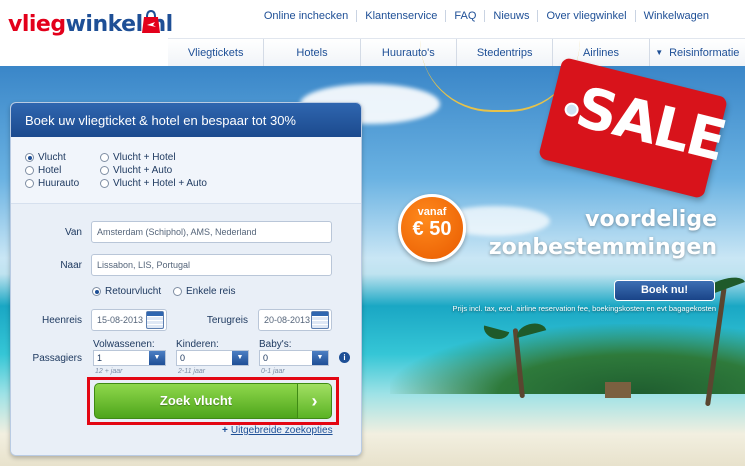 Image resolution: width=745 pixels, height=466 pixels. What do you see at coordinates (57, 358) in the screenshot?
I see `passagiers-label: Passagiers` at bounding box center [57, 358].